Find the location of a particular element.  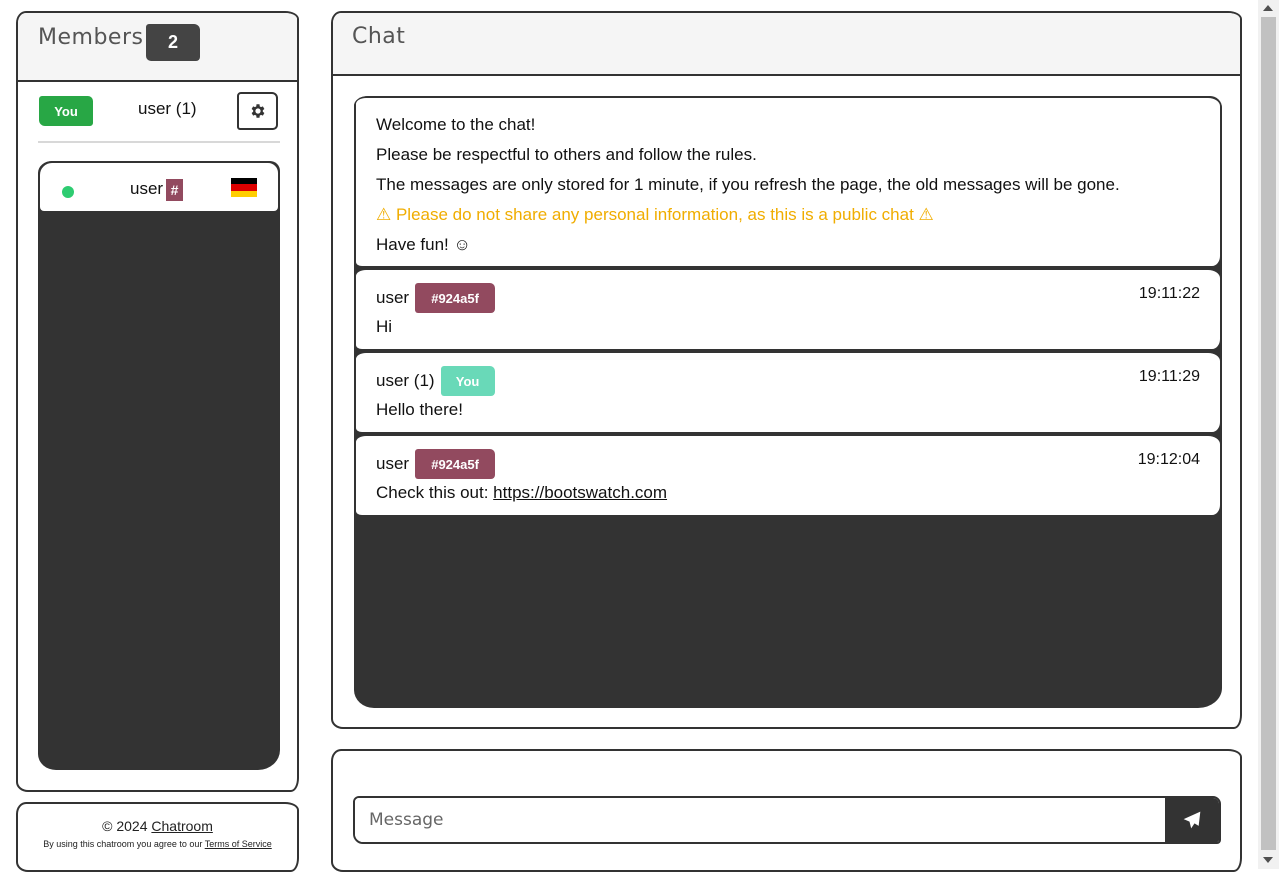

send-button is located at coordinates (1192, 820).